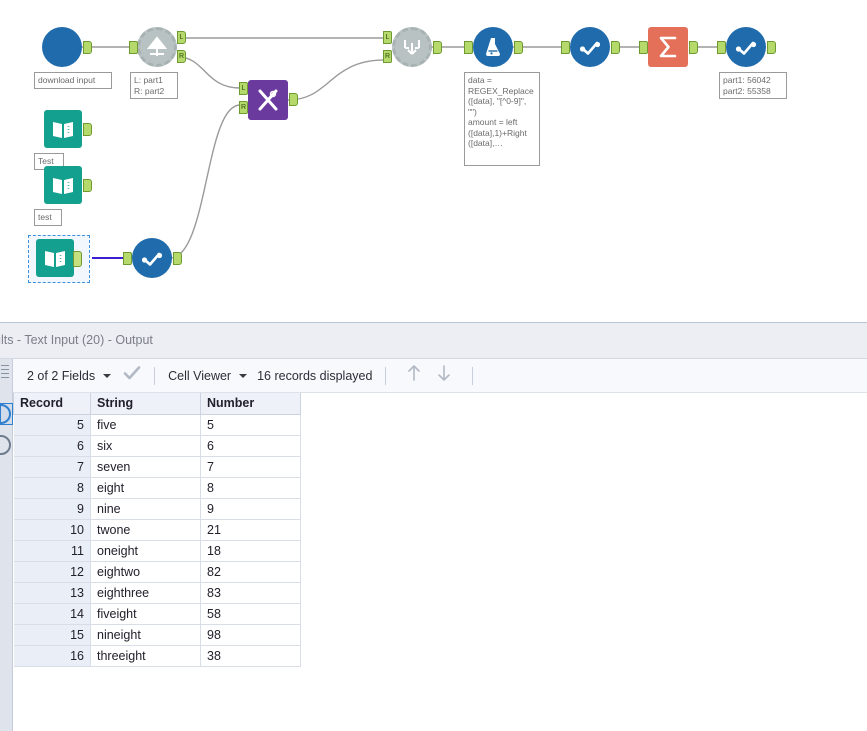 The height and width of the screenshot is (731, 867). Describe the element at coordinates (52, 529) in the screenshot. I see `cell-record: 10` at that location.